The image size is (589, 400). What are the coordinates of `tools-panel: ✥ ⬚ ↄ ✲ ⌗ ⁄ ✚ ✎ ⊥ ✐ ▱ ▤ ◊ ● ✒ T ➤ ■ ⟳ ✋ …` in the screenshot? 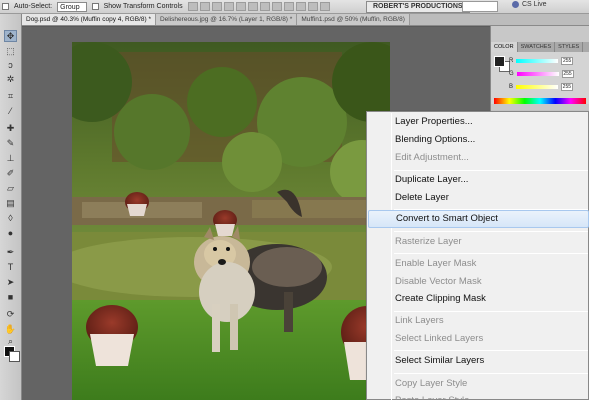 It's located at (11, 207).